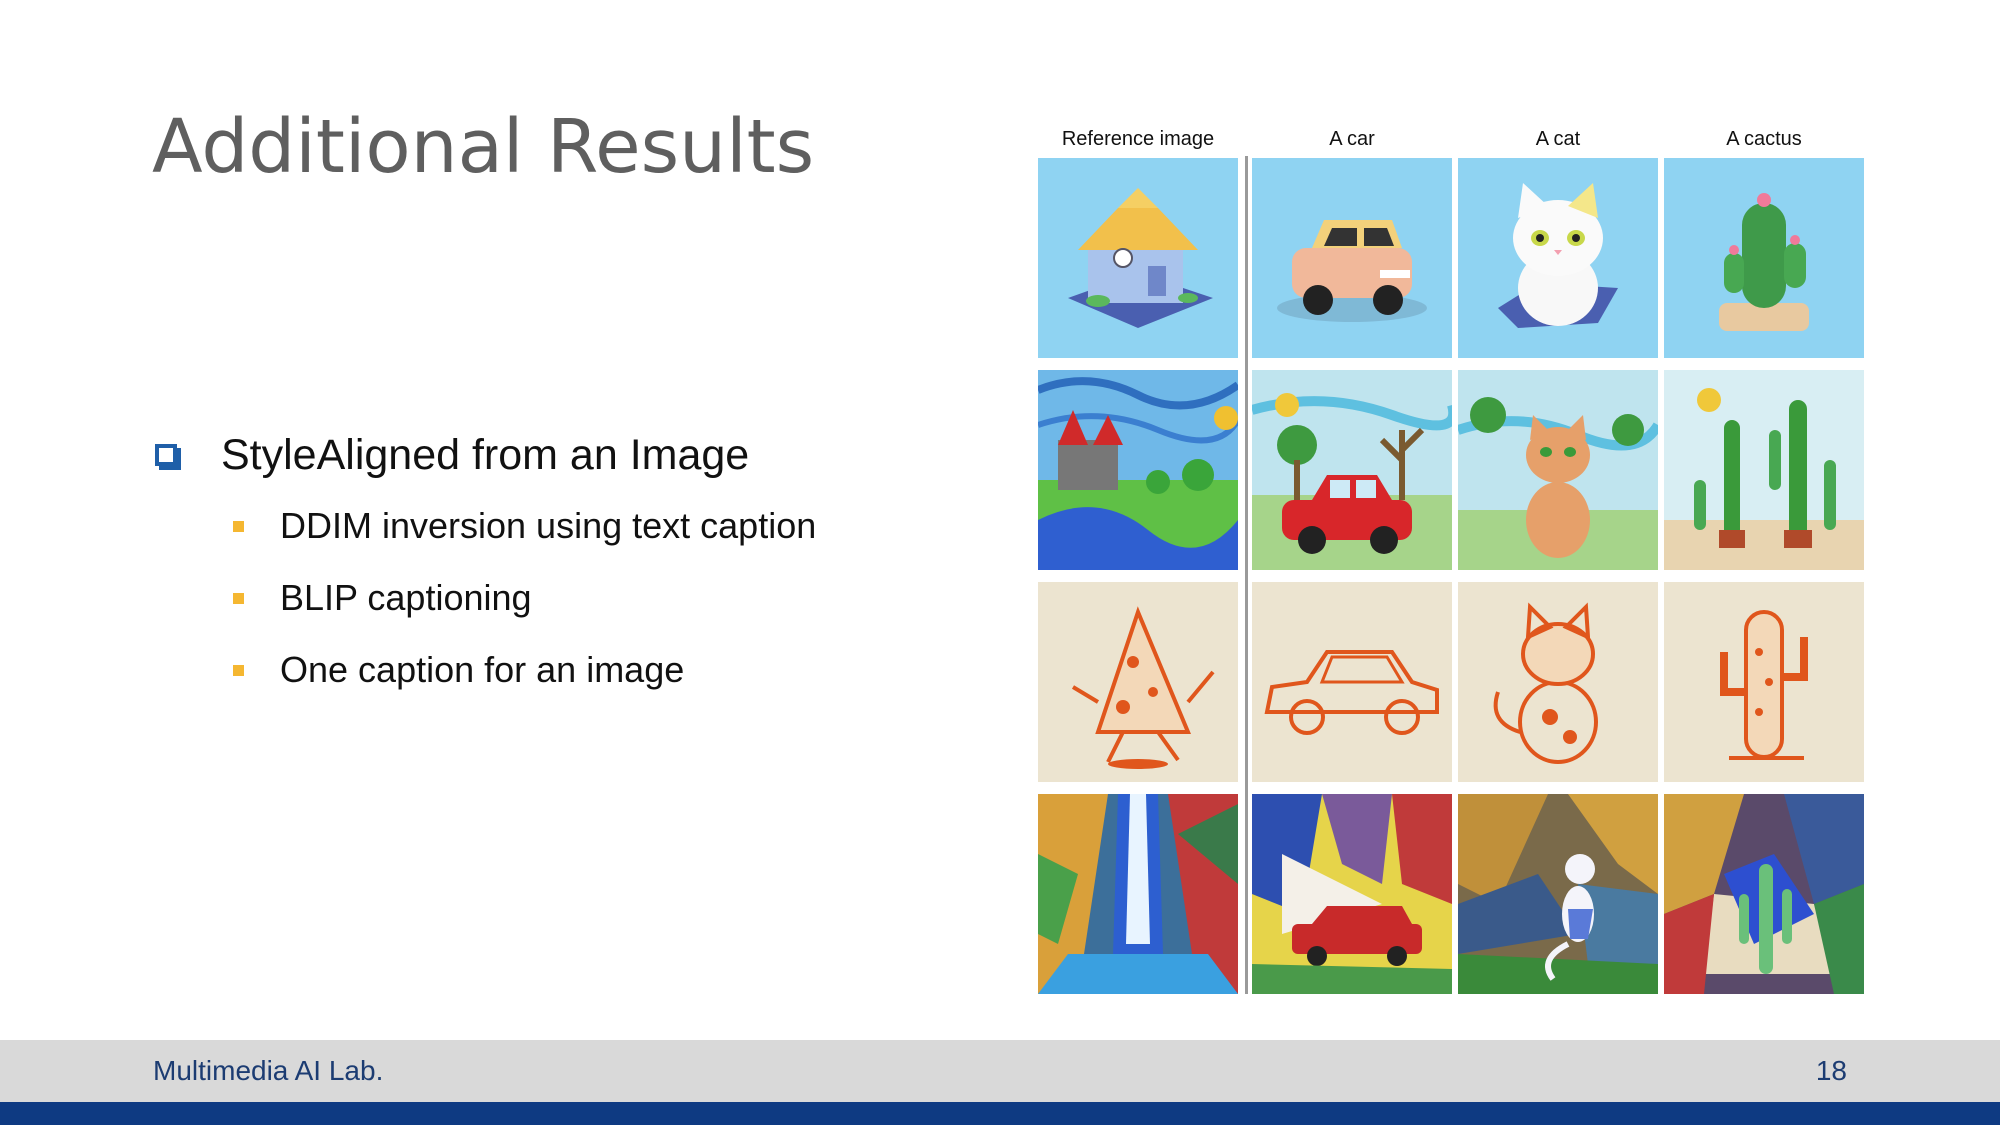 The width and height of the screenshot is (2000, 1125). I want to click on sub-bullet-text: One caption for an image, so click(482, 669).